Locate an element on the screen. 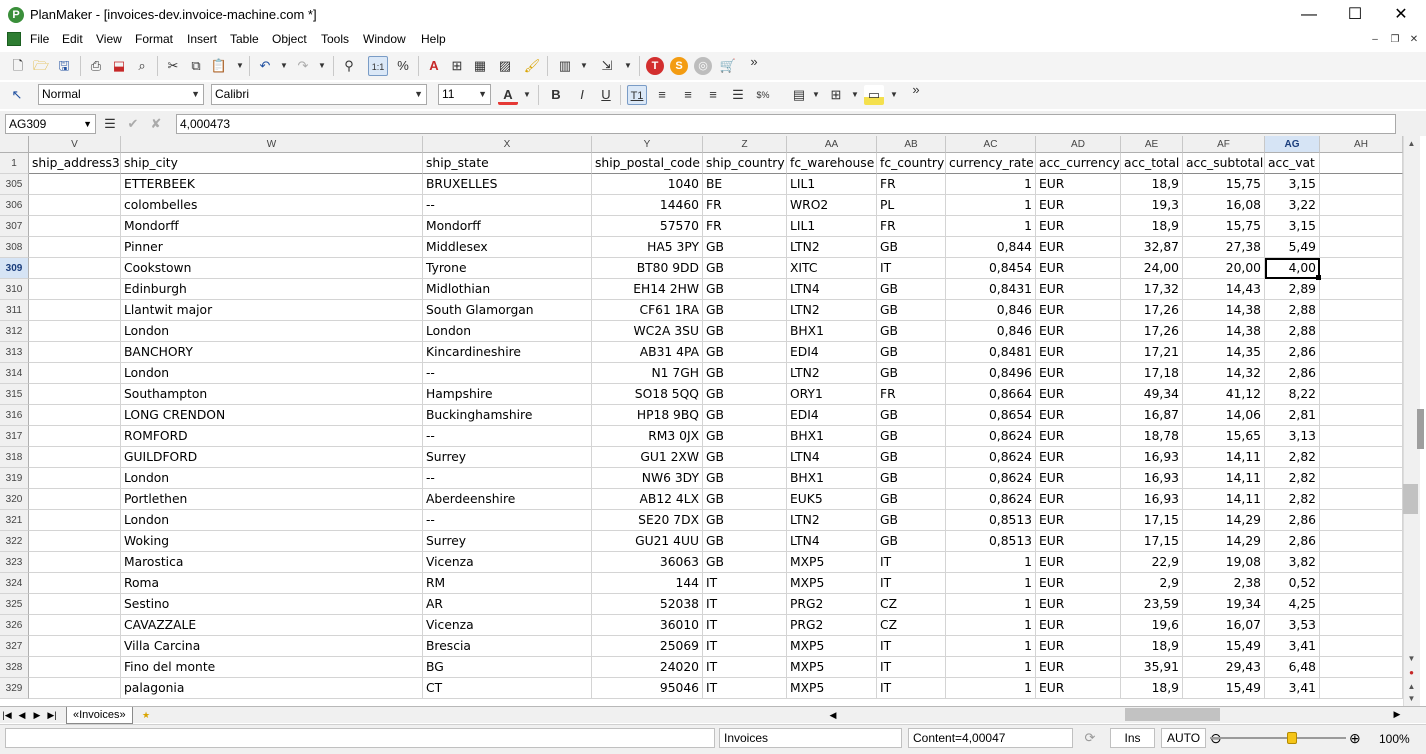 The image size is (1426, 754). grid-cell: 0,846 is located at coordinates (991, 310).